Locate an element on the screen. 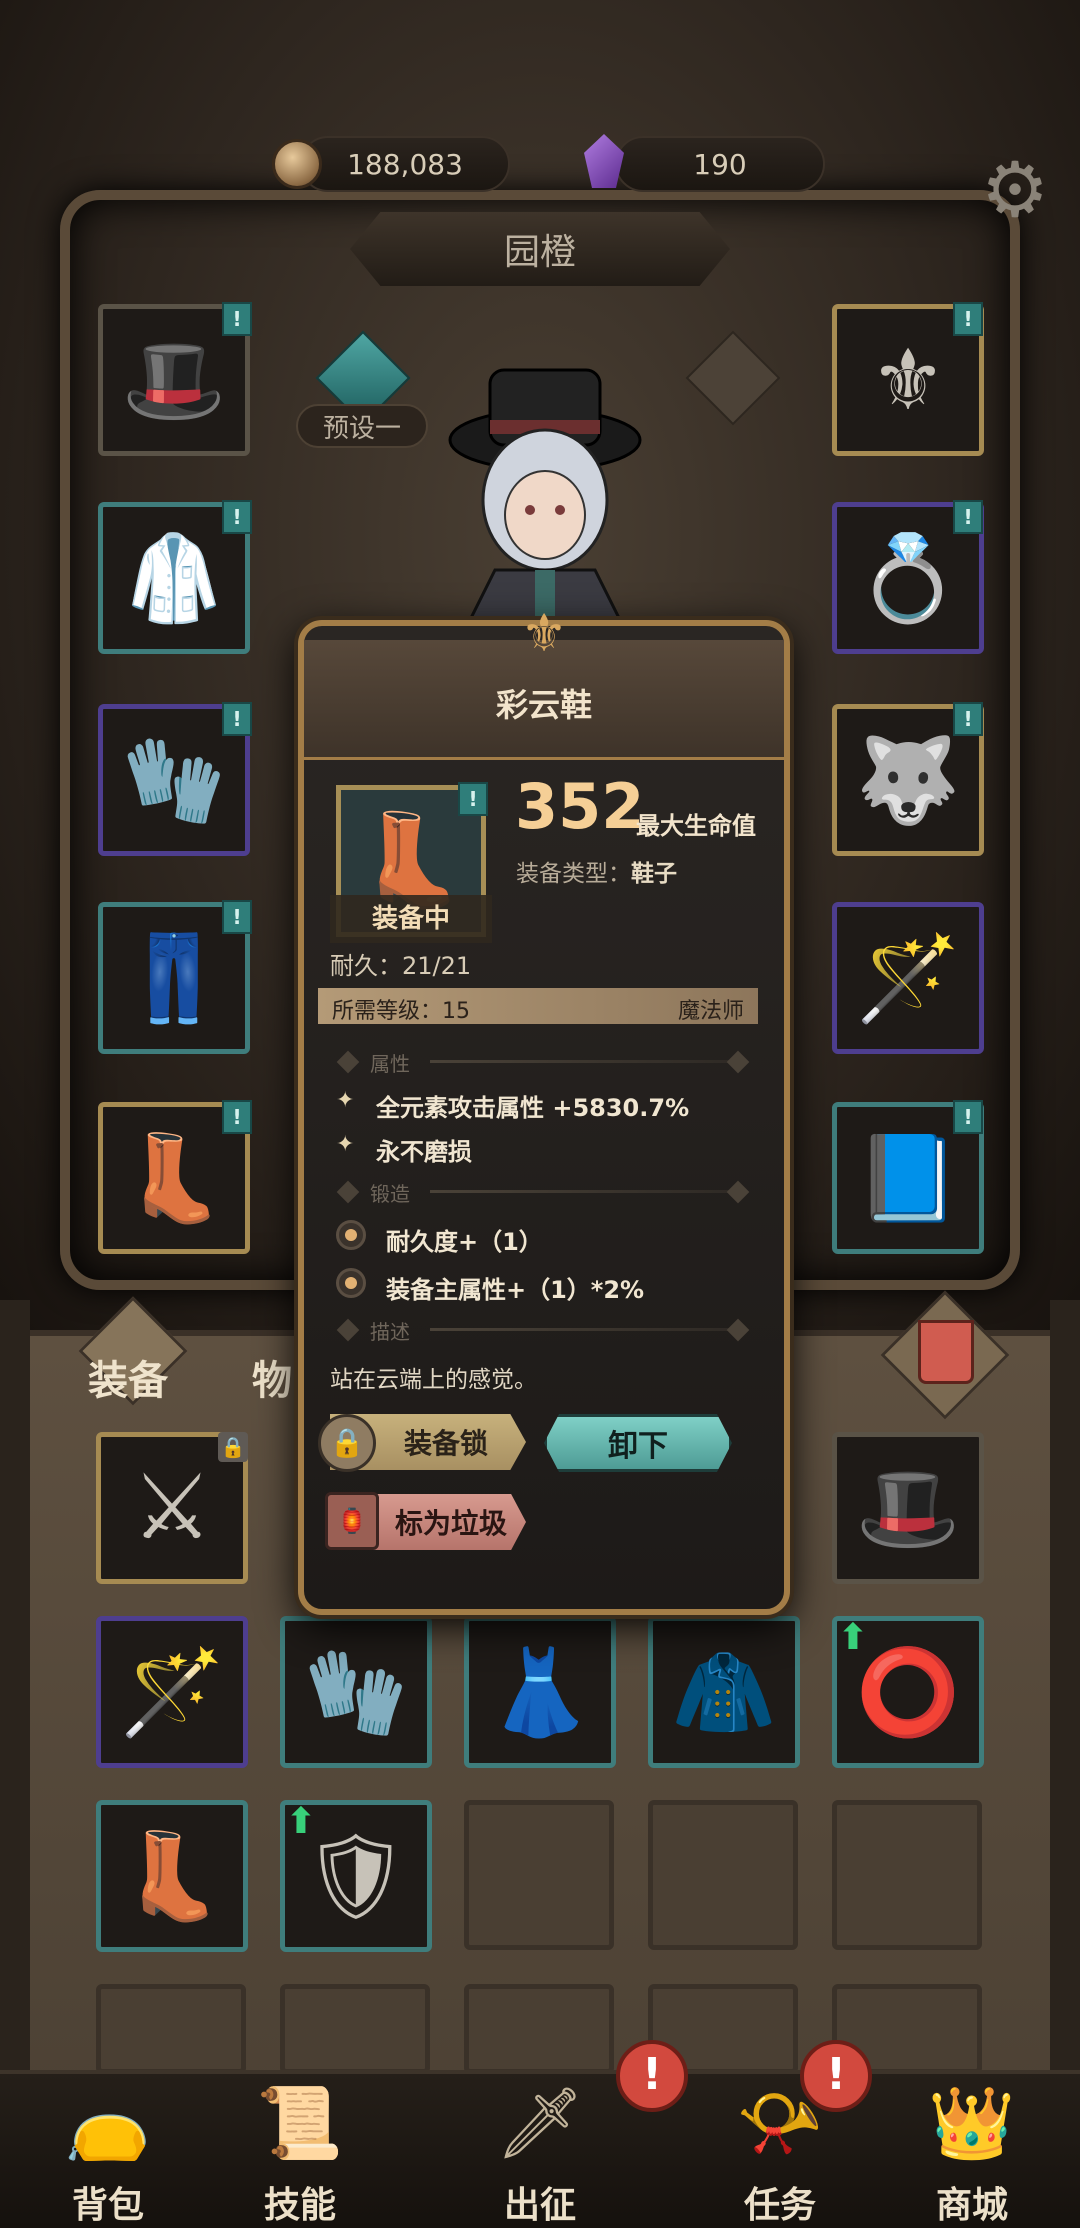 The image size is (1080, 2228). lantern-trash-icon: 🏮 is located at coordinates (352, 1521).